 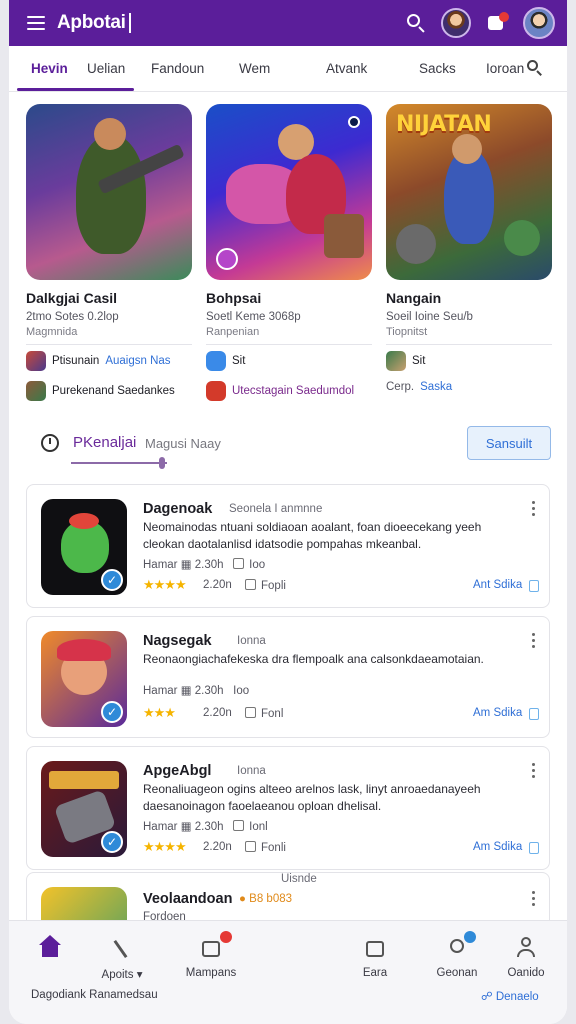 What do you see at coordinates (50, 947) in the screenshot?
I see `nav-home` at bounding box center [50, 947].